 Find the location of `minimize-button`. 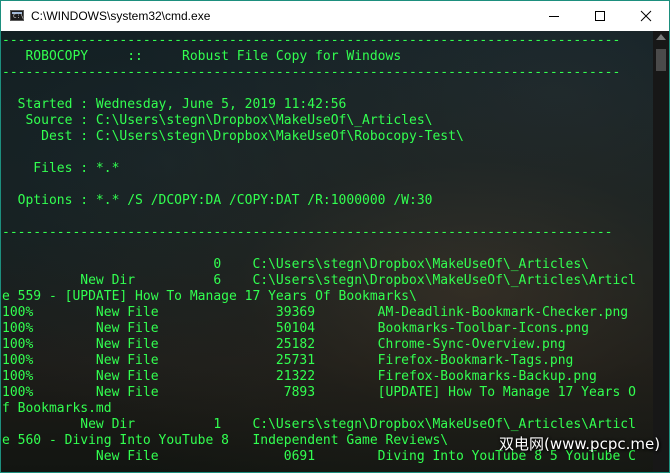

minimize-button is located at coordinates (554, 16).